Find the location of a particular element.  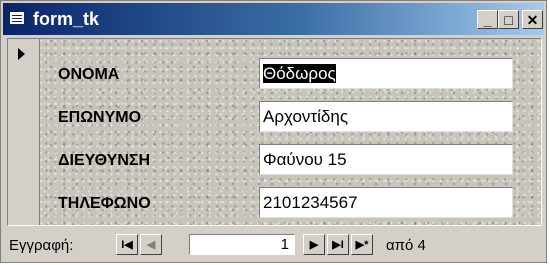

record-count-label: από 4 is located at coordinates (406, 245).